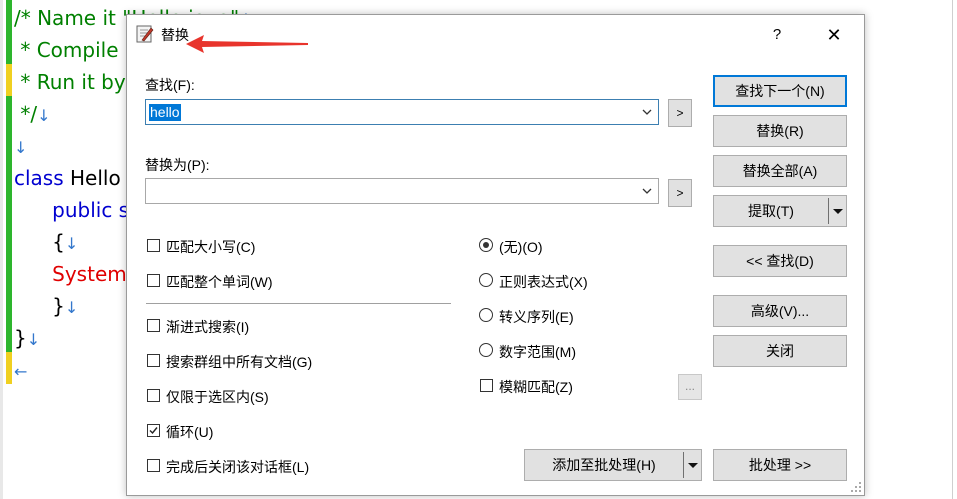  Describe the element at coordinates (536, 317) in the screenshot. I see `mode-escape-label: 转义序列(E)` at that location.